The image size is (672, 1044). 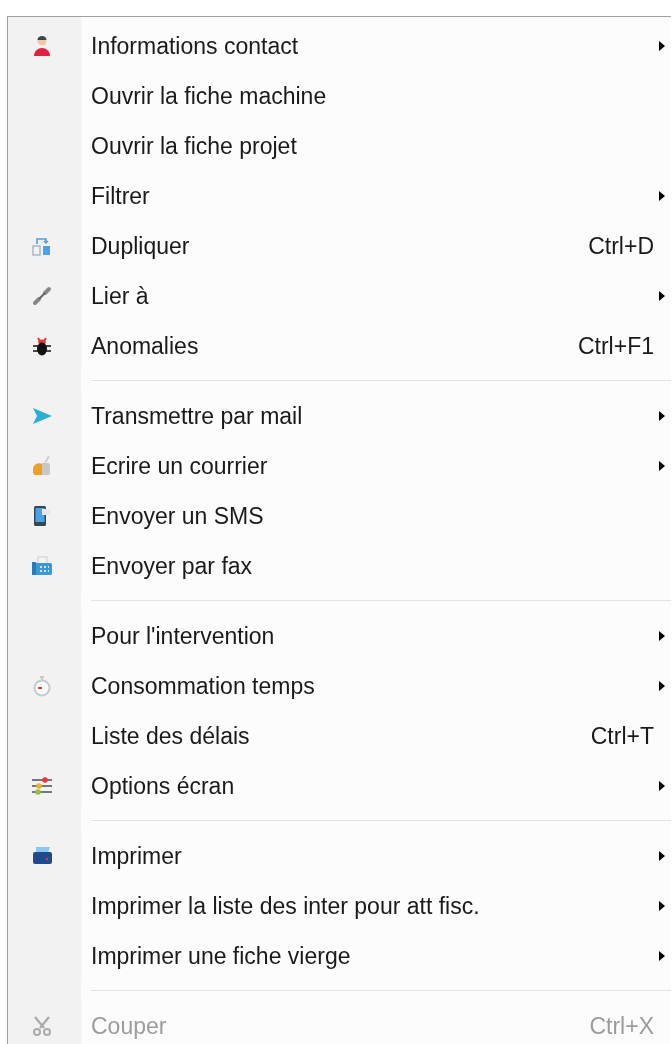 I want to click on menu-item: Transmettre par mail, so click(x=339, y=416).